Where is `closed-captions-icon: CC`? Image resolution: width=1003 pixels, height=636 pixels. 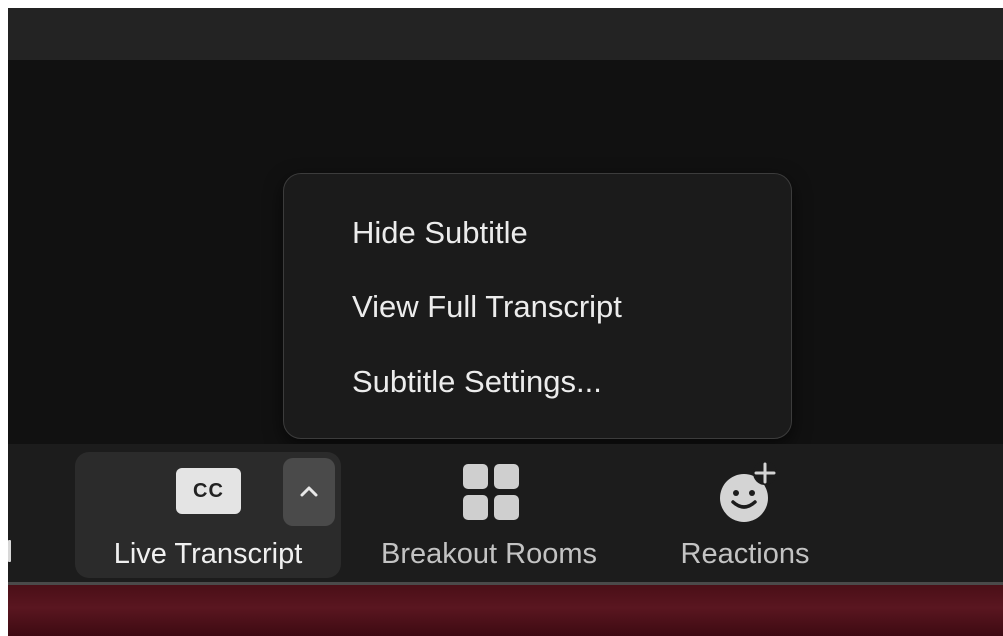
closed-captions-icon: CC is located at coordinates (208, 491).